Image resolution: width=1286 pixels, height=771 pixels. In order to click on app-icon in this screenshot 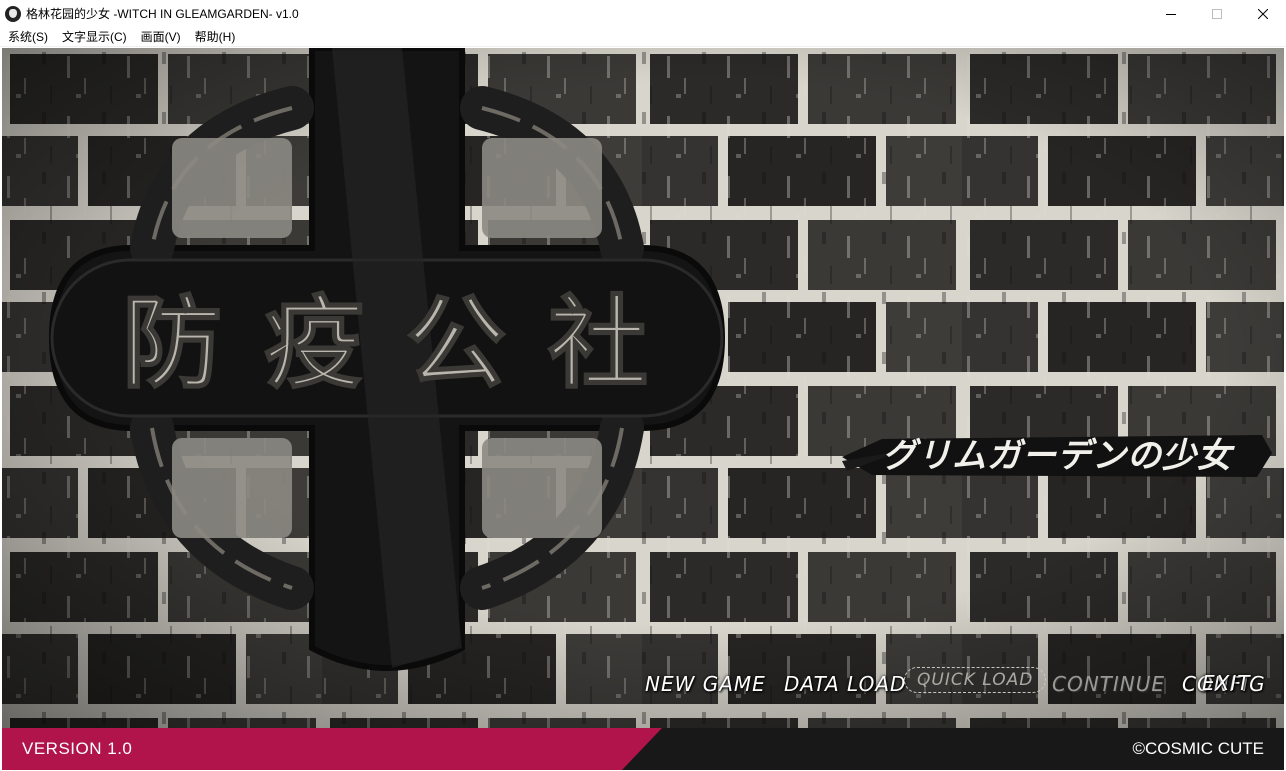, I will do `click(13, 13)`.